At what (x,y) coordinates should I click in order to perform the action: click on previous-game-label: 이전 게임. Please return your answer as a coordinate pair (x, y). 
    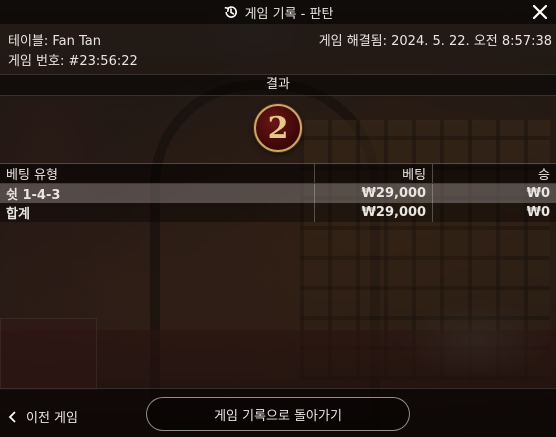
    Looking at the image, I should click on (52, 418).